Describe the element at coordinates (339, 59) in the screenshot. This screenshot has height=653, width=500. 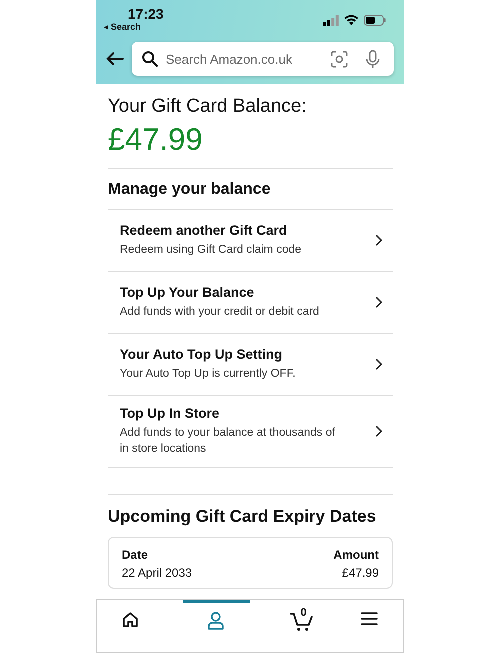
I see `camera-icon` at that location.